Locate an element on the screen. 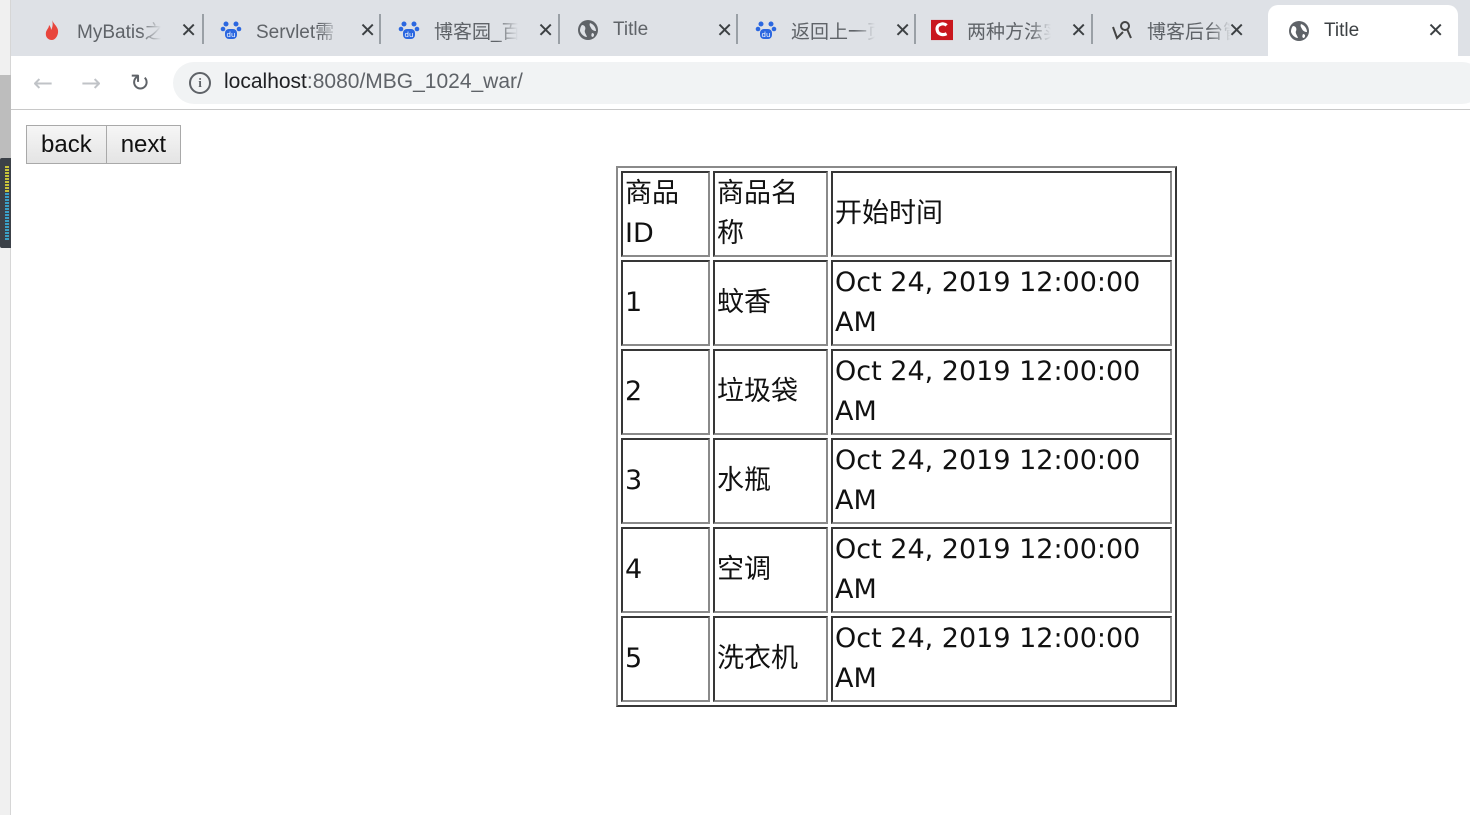 Image resolution: width=1470 pixels, height=815 pixels. header-goods-id: 商品ID is located at coordinates (665, 214).